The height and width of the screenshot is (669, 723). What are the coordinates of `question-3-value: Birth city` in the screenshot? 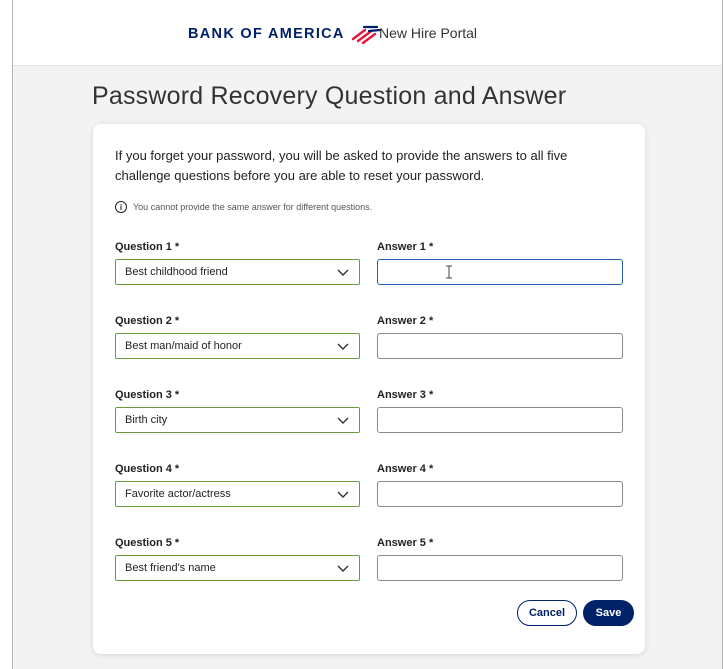 It's located at (146, 420).